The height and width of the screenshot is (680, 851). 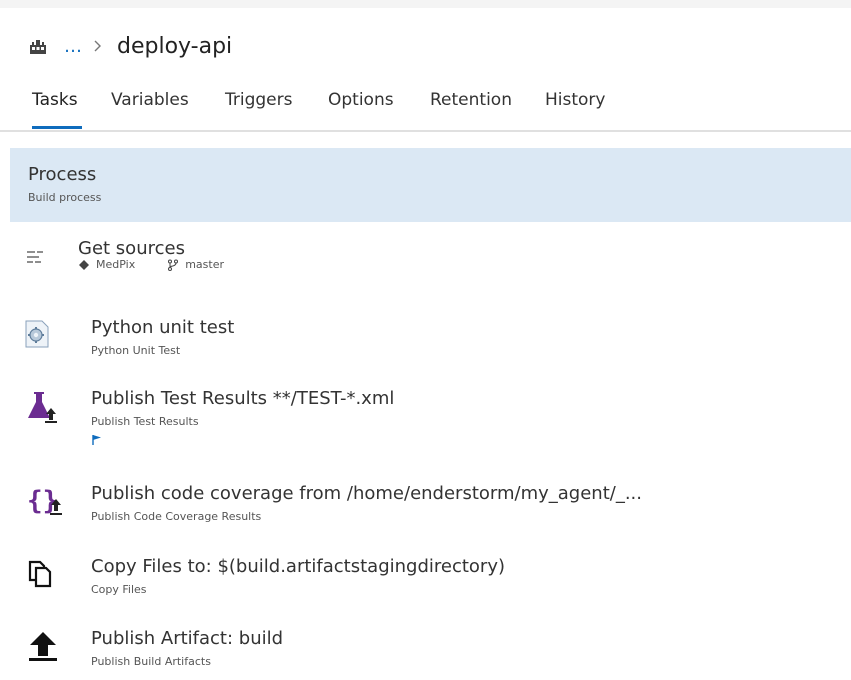 What do you see at coordinates (163, 327) in the screenshot?
I see `task-title: Python unit test` at bounding box center [163, 327].